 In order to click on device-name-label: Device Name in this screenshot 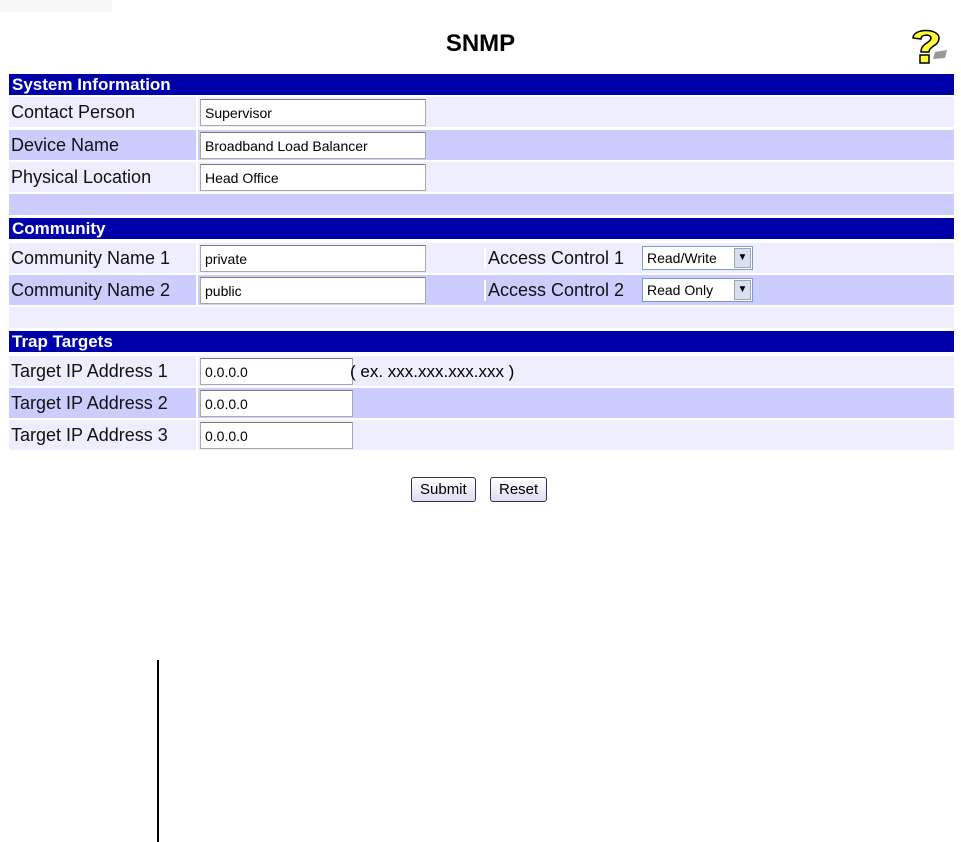, I will do `click(65, 145)`.